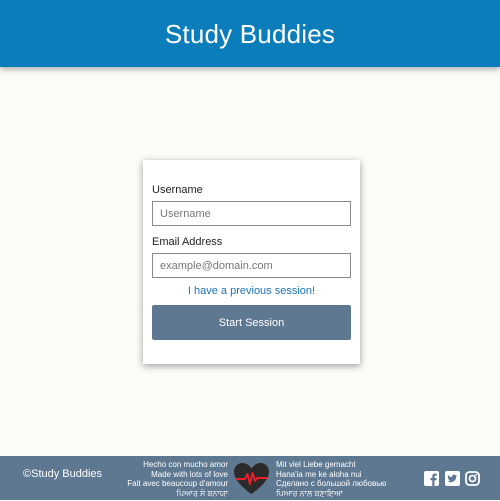 The image size is (500, 501). What do you see at coordinates (177, 190) in the screenshot?
I see `username-label: Username` at bounding box center [177, 190].